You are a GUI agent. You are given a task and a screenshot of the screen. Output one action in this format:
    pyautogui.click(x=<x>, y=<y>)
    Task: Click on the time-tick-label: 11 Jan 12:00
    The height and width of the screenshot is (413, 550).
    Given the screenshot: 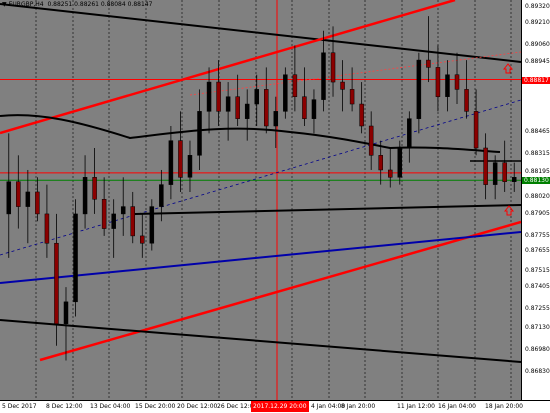 What is the action you would take?
    pyautogui.click(x=416, y=406)
    